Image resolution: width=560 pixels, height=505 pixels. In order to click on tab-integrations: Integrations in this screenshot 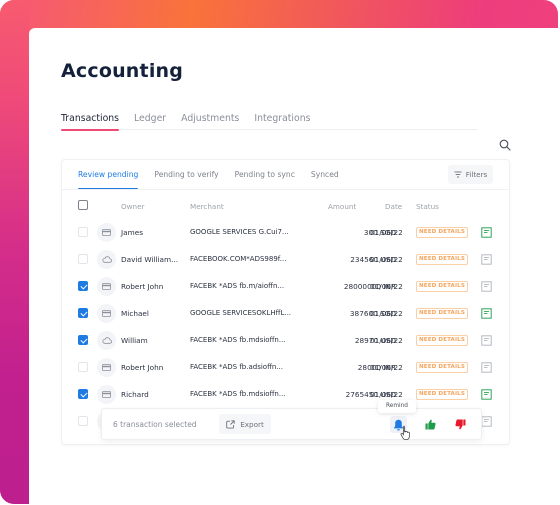, I will do `click(282, 121)`.